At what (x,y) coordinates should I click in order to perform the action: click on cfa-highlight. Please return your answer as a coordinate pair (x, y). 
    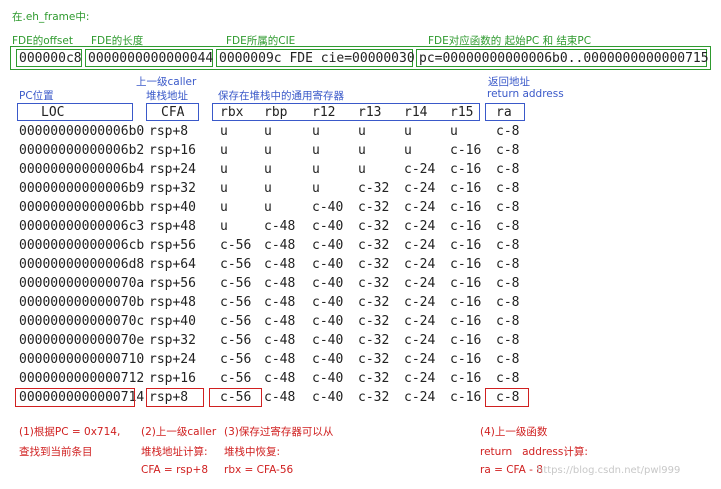
    Looking at the image, I should click on (175, 397).